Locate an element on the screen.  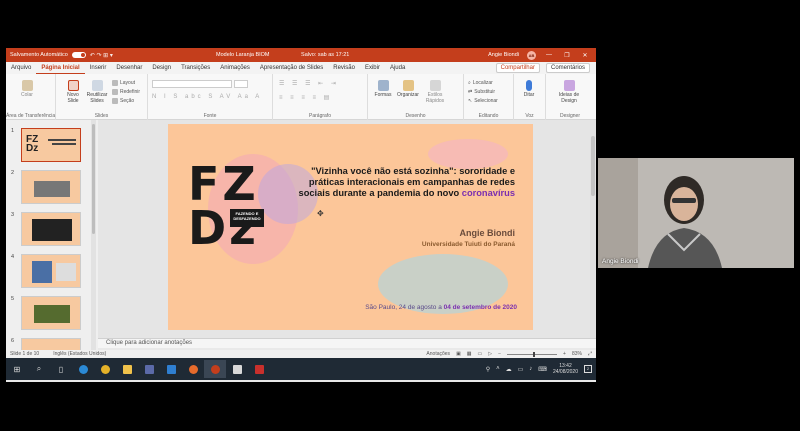
powerpoint-icon is located at coordinates (215, 369).